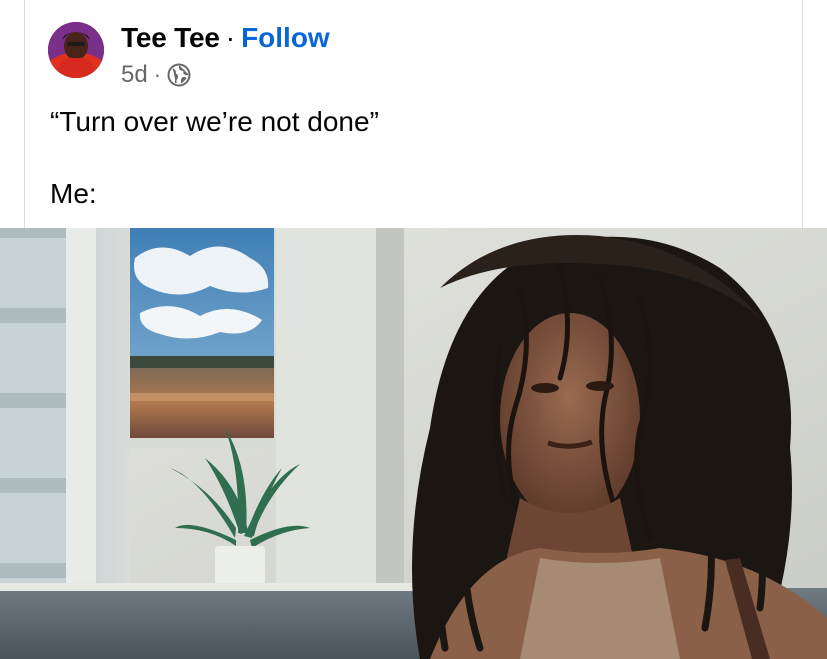  Describe the element at coordinates (73, 193) in the screenshot. I see `post-text-line: Me:` at that location.